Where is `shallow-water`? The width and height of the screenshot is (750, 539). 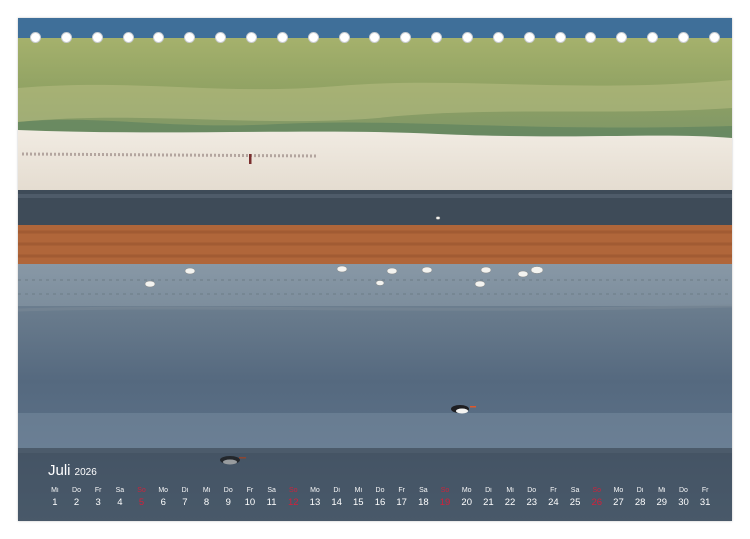 shallow-water is located at coordinates (375, 287).